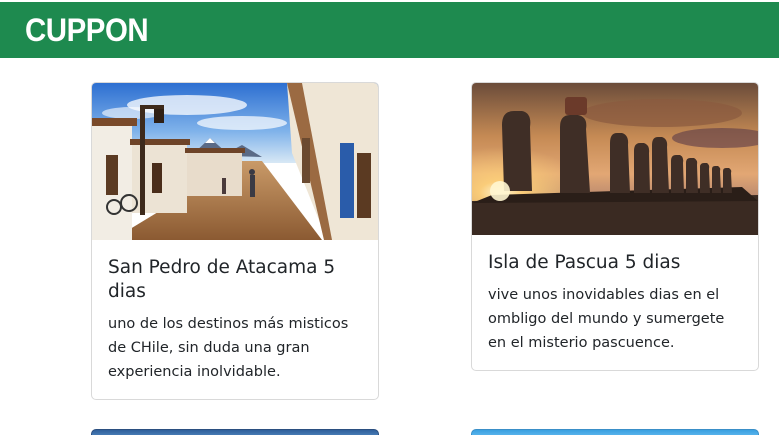 This screenshot has height=435, width=779. I want to click on brand-logo-text: CUPPON, so click(87, 30).